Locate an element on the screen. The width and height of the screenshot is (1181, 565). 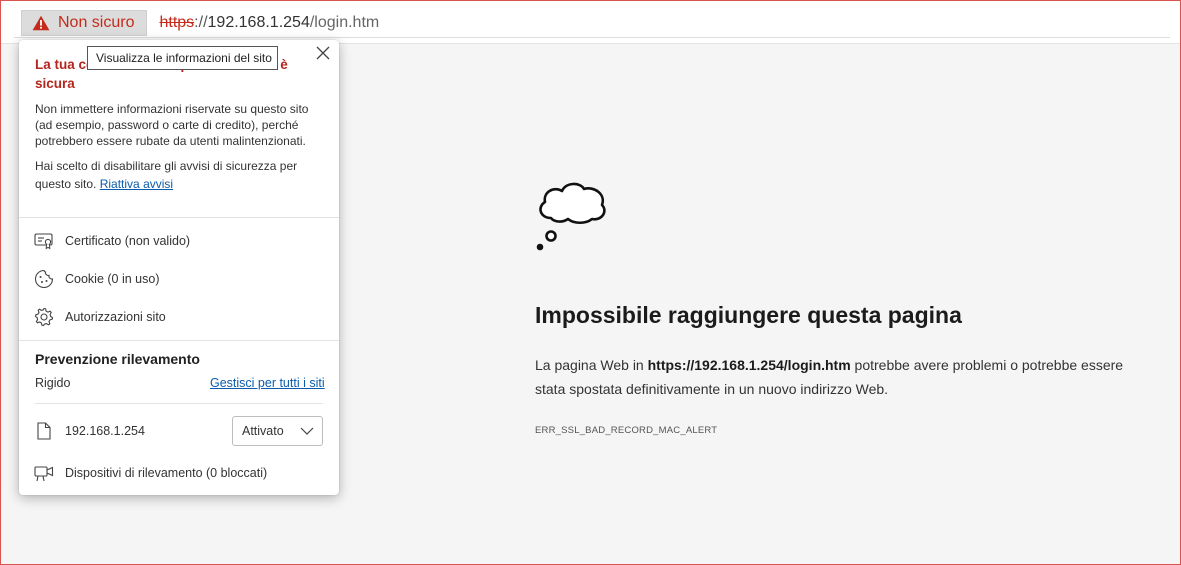
url-path: /login.htm is located at coordinates (344, 22).